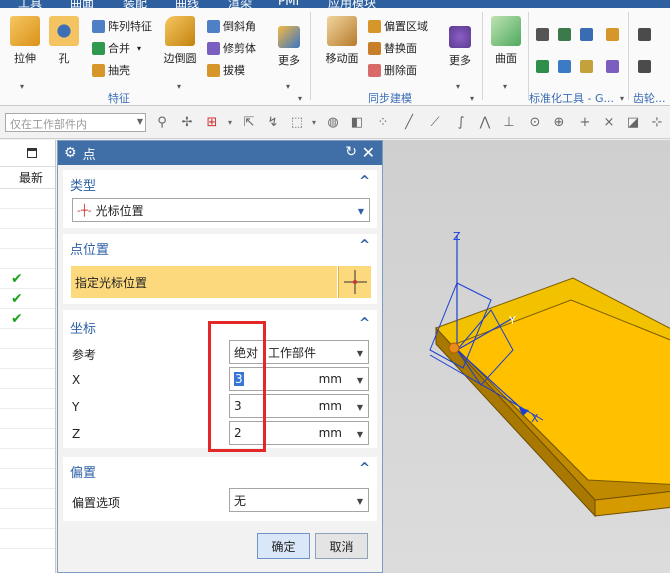  I want to click on point-snap-icon: ⊞, so click(212, 123).